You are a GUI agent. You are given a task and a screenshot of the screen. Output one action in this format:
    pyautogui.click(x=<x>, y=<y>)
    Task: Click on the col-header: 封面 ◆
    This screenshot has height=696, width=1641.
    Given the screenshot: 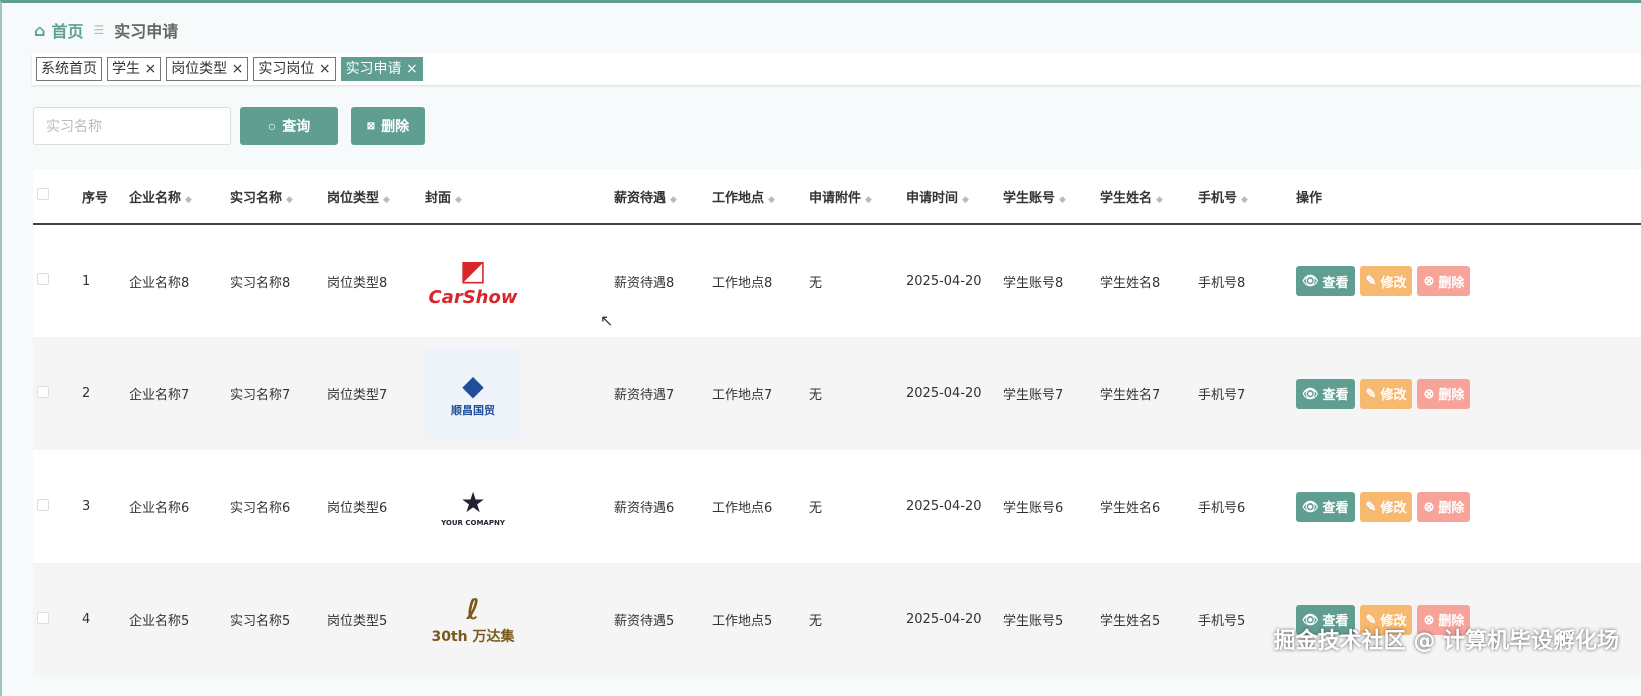 What is the action you would take?
    pyautogui.click(x=515, y=197)
    